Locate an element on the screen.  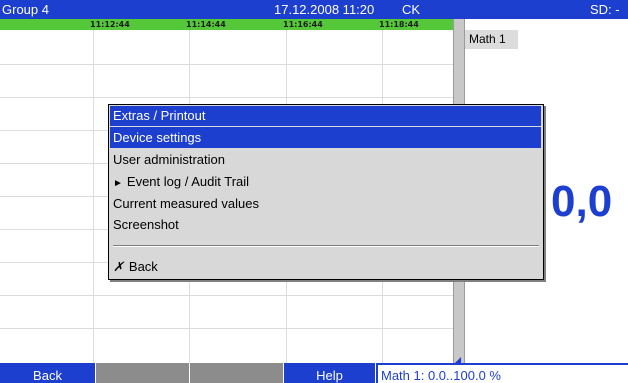
menu-item-device-settings: Device settings is located at coordinates (325, 137).